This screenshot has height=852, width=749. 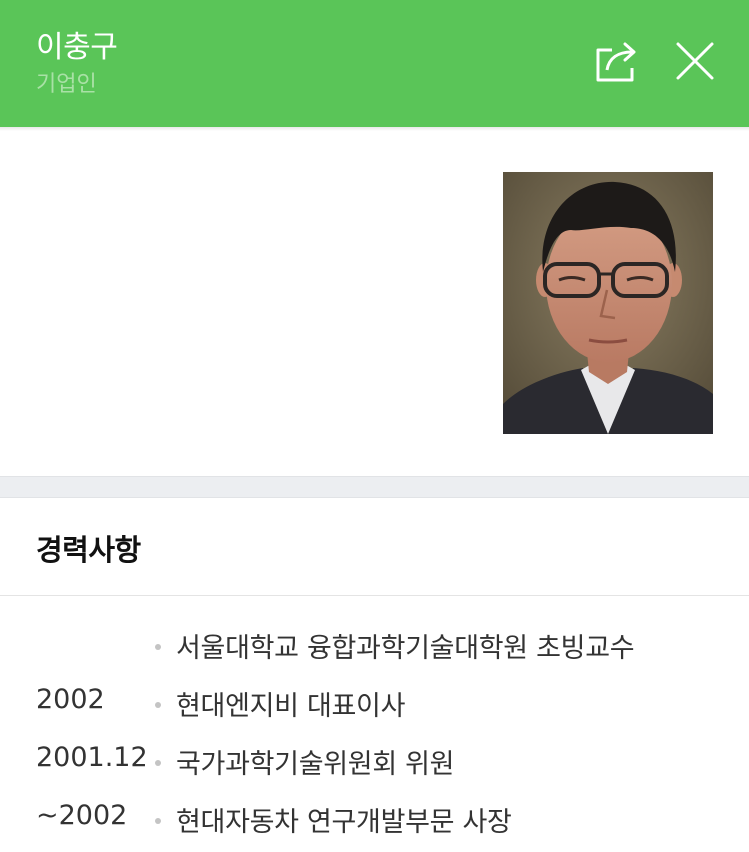 What do you see at coordinates (374, 63) in the screenshot?
I see `app-header: 이충구 기업인` at bounding box center [374, 63].